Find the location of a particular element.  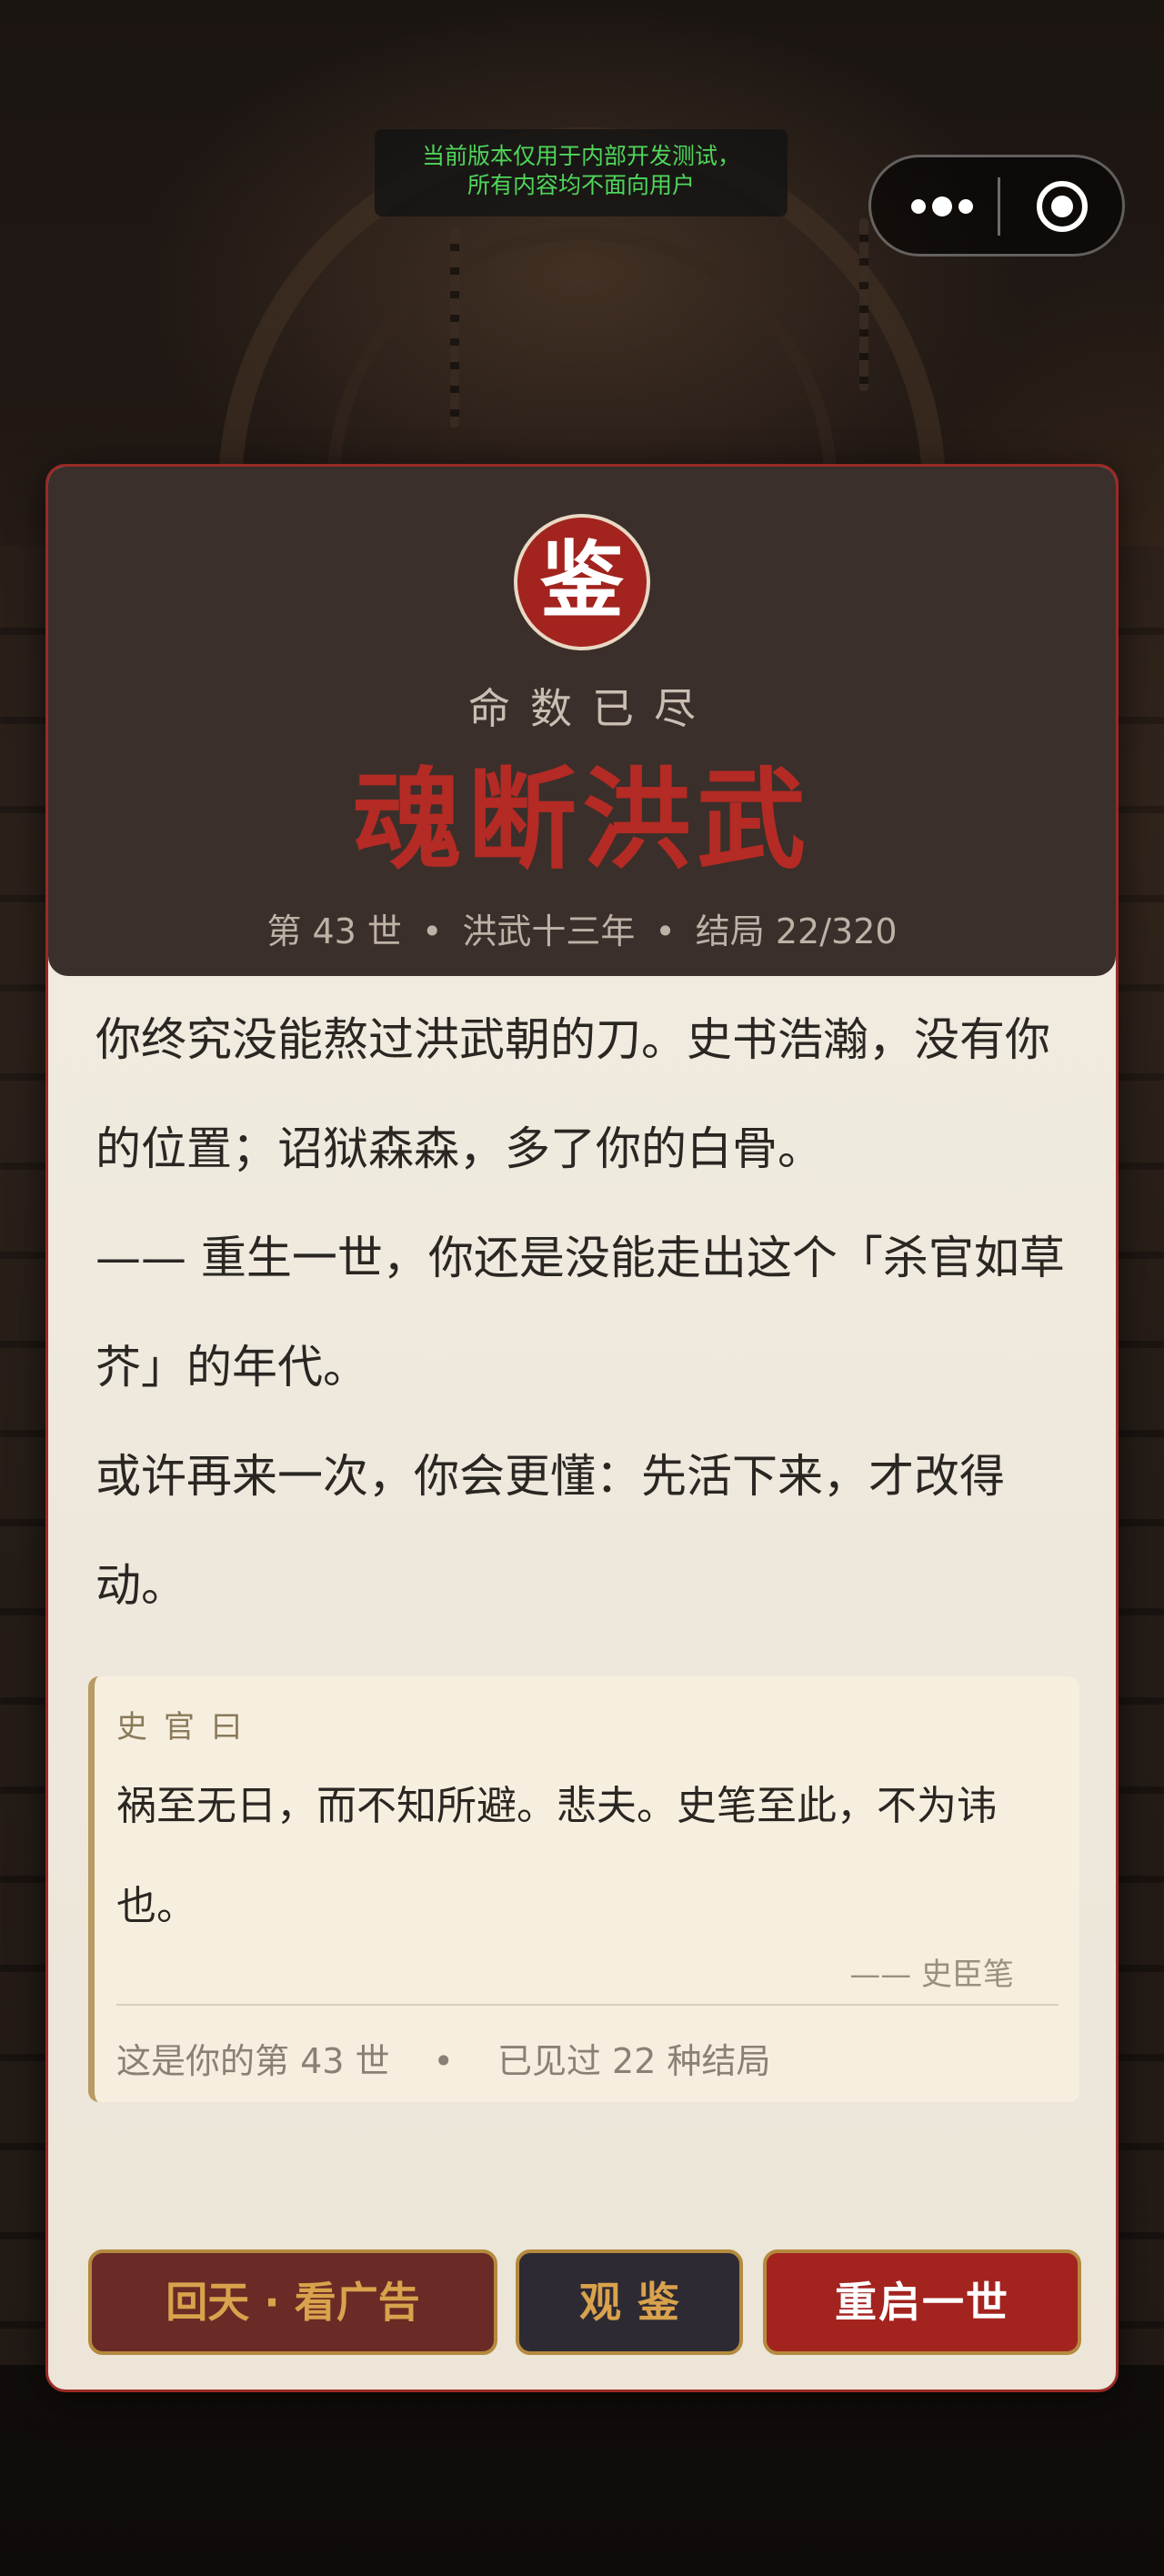

background-pillar is located at coordinates (1142, 1455).